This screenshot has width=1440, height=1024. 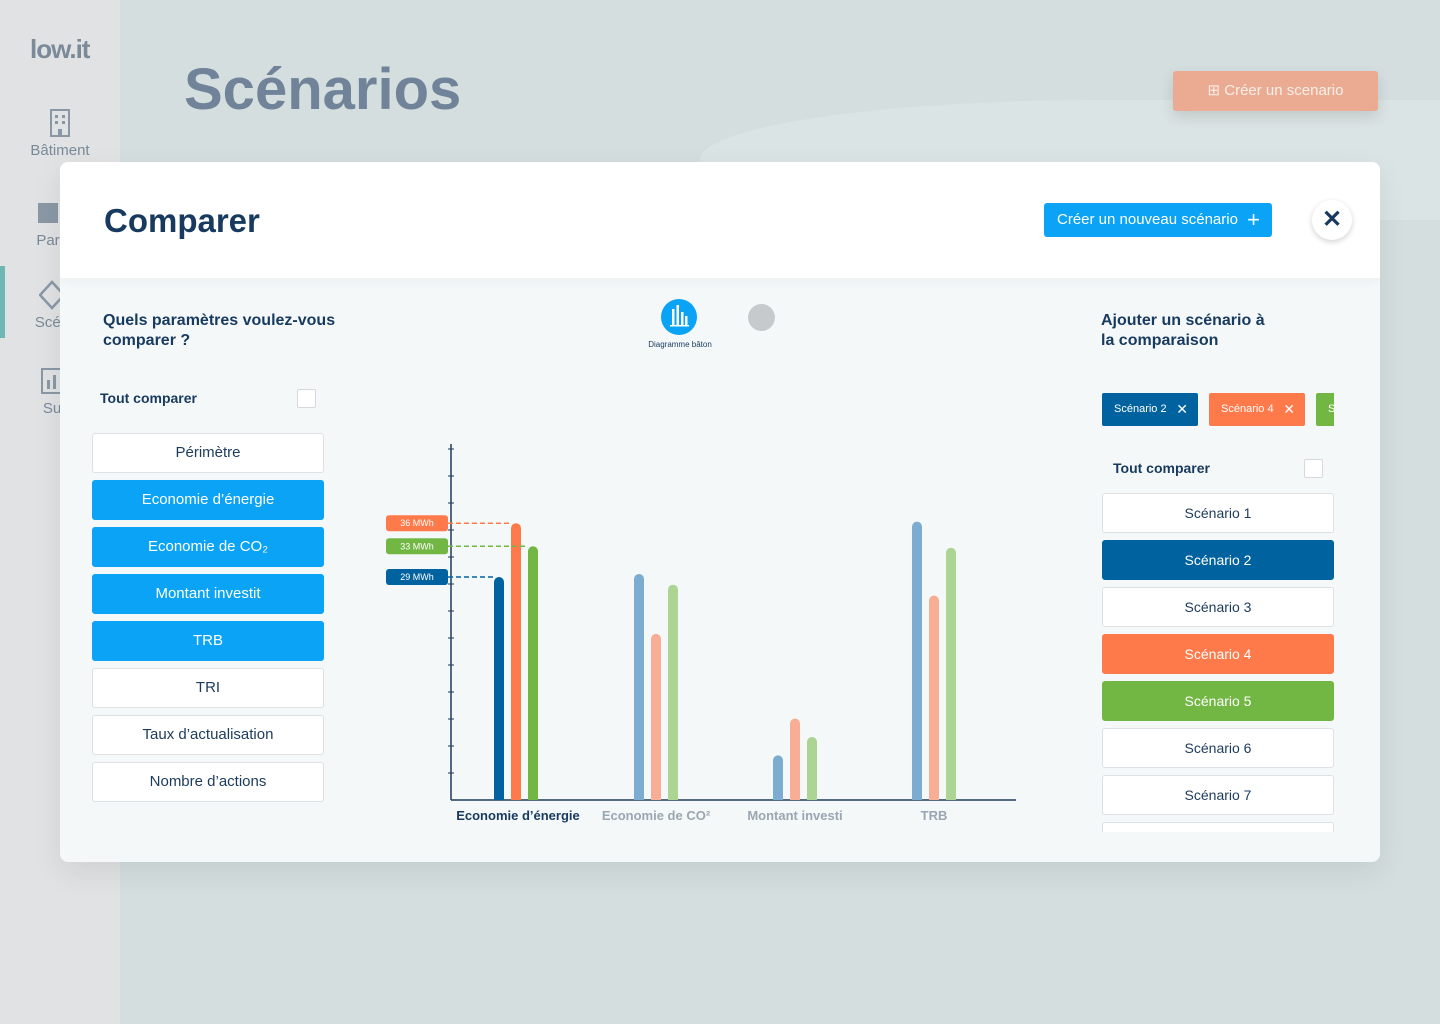 What do you see at coordinates (60, 150) in the screenshot?
I see `sidebar-item-label: Bâtiment` at bounding box center [60, 150].